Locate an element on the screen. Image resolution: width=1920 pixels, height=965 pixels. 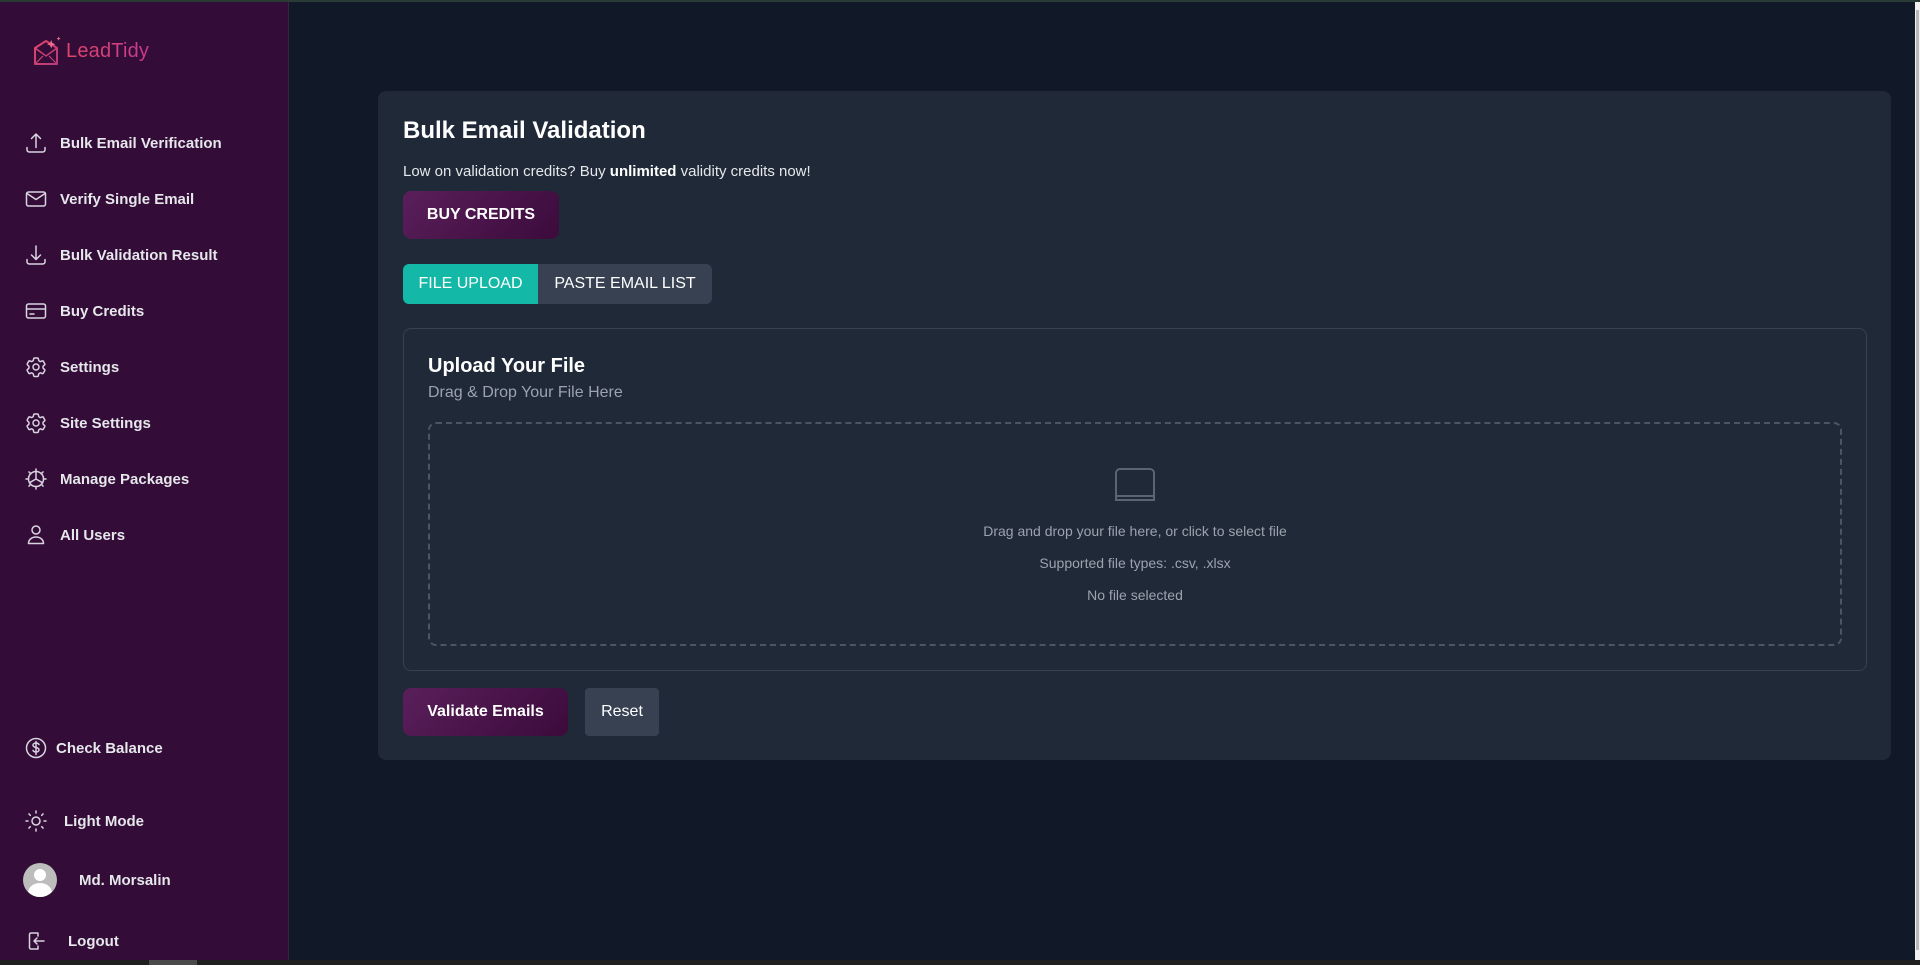
user-name: Md. Morsalin is located at coordinates (125, 880).